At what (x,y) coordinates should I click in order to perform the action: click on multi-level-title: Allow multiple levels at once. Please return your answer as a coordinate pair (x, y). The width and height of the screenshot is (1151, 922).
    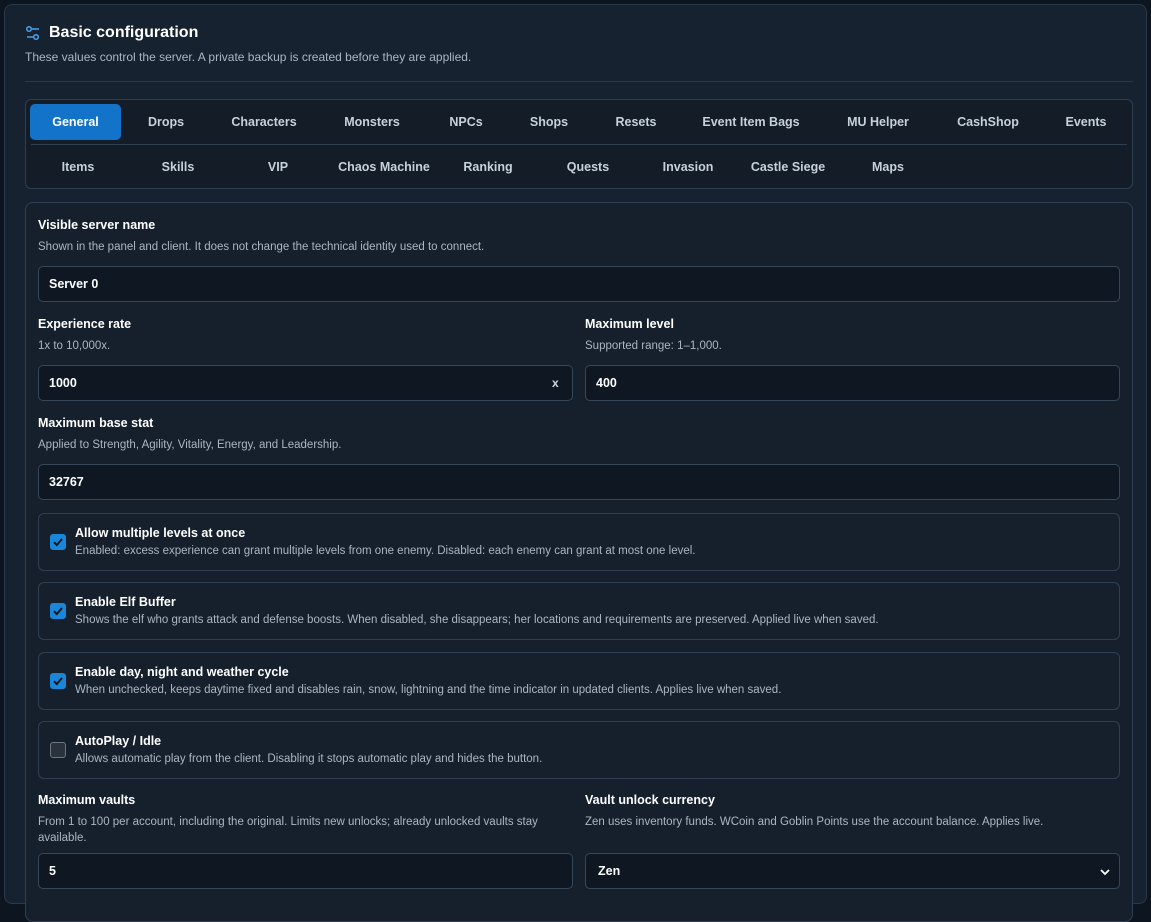
    Looking at the image, I should click on (160, 533).